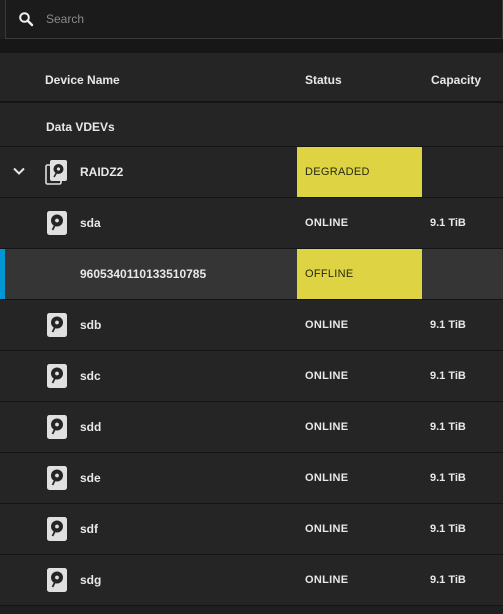 The width and height of the screenshot is (503, 614). I want to click on table-row-sdd: sdd ONLINE 9.1 TiB, so click(251, 427).